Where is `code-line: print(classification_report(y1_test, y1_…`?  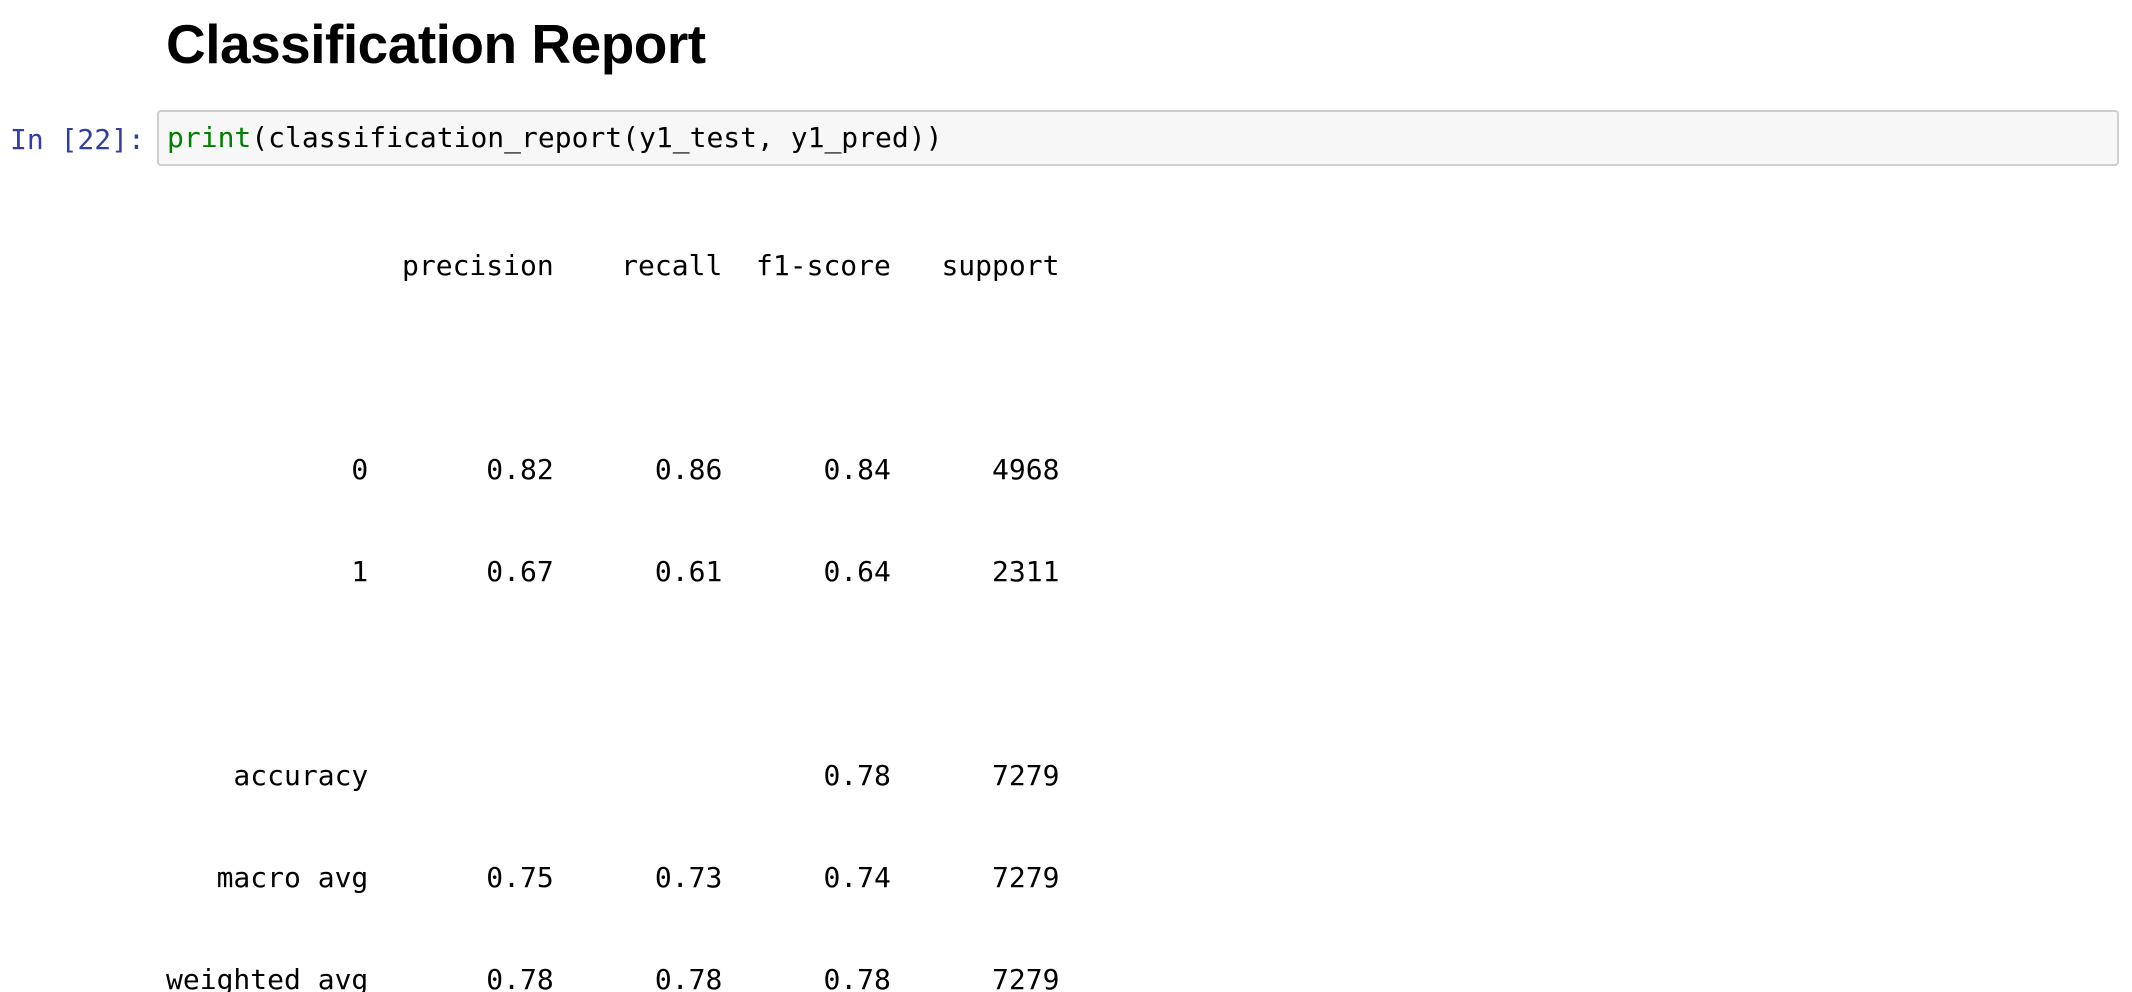
code-line: print(classification_report(y1_test, y1_… is located at coordinates (554, 138).